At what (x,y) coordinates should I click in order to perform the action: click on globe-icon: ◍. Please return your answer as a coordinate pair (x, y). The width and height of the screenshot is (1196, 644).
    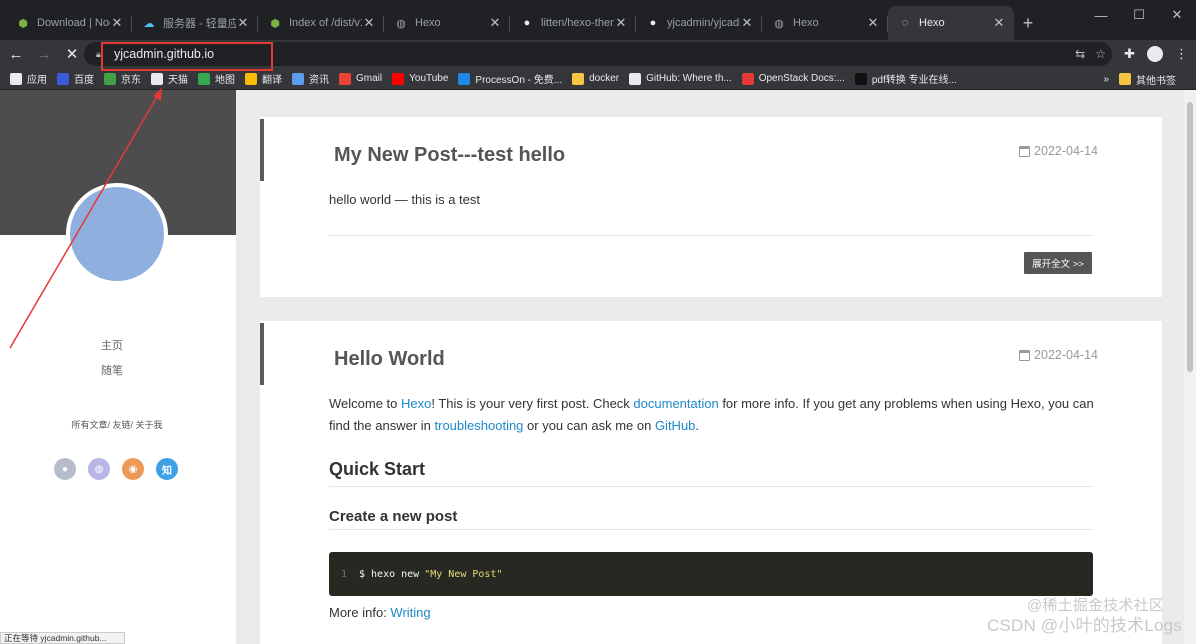
    Looking at the image, I should click on (779, 23).